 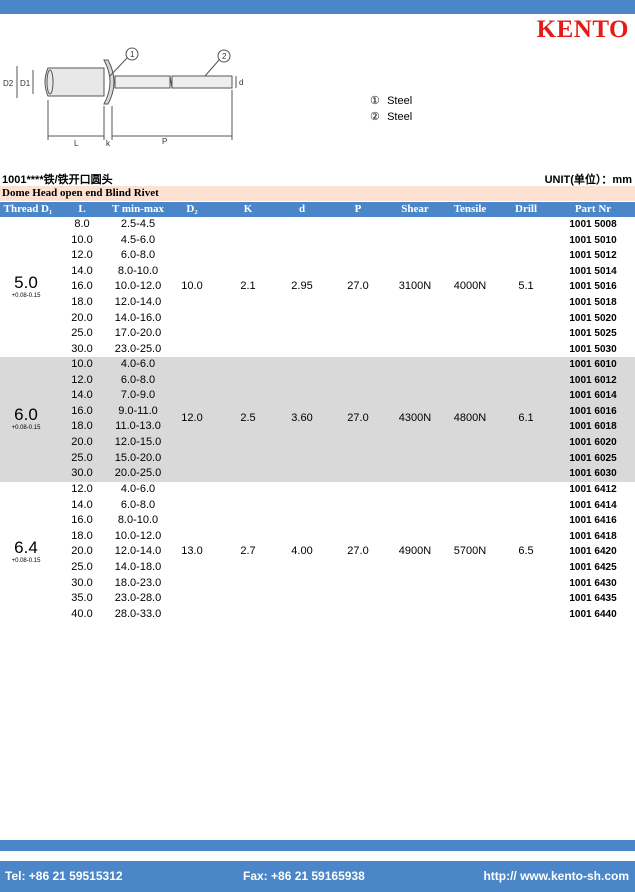 I want to click on part-number-cell: 1001 6430, so click(x=593, y=583).